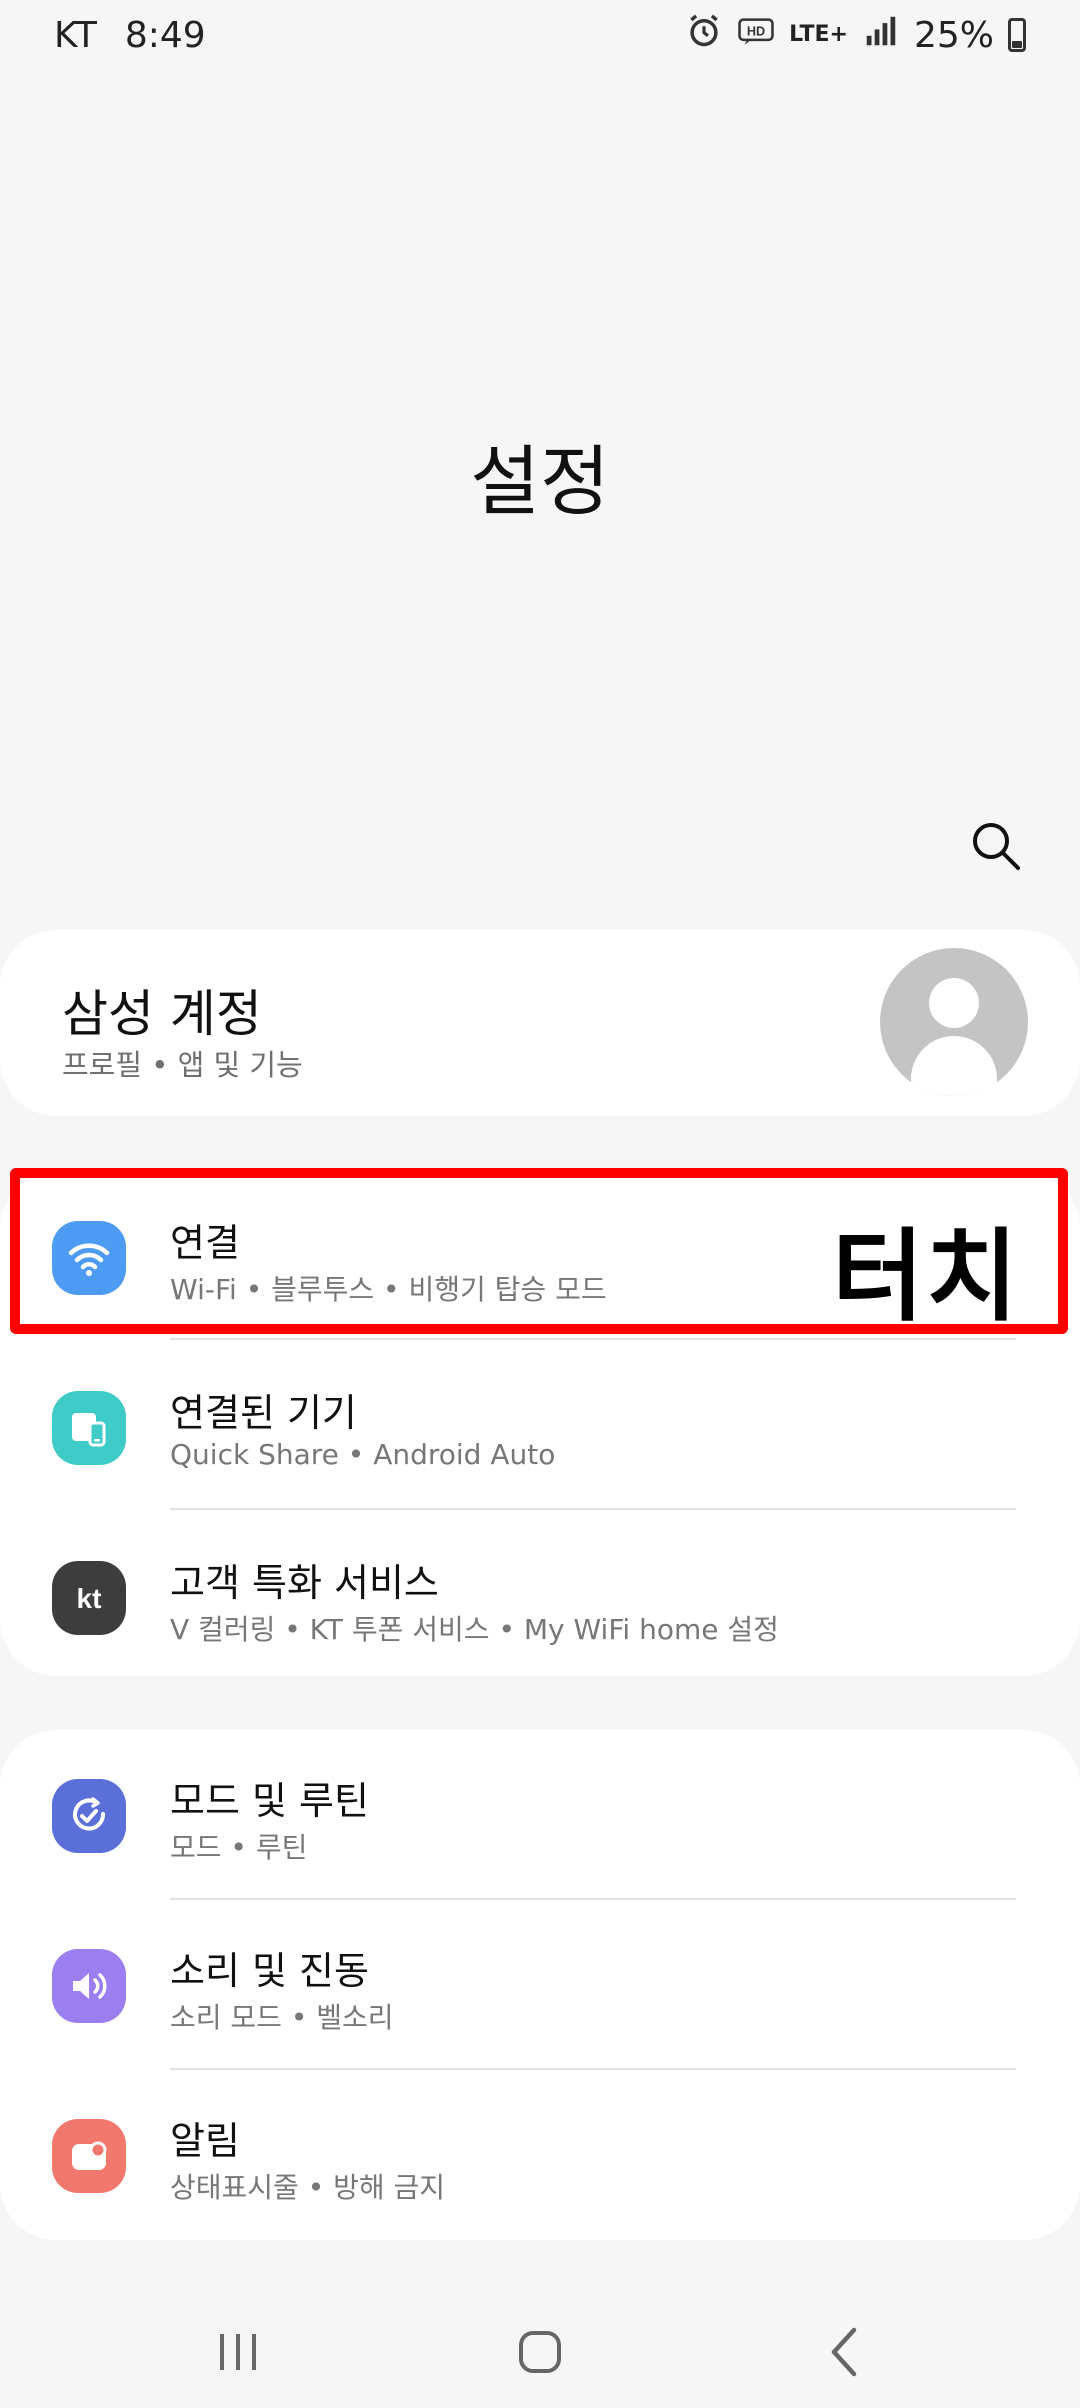  I want to click on sound-icon, so click(89, 1986).